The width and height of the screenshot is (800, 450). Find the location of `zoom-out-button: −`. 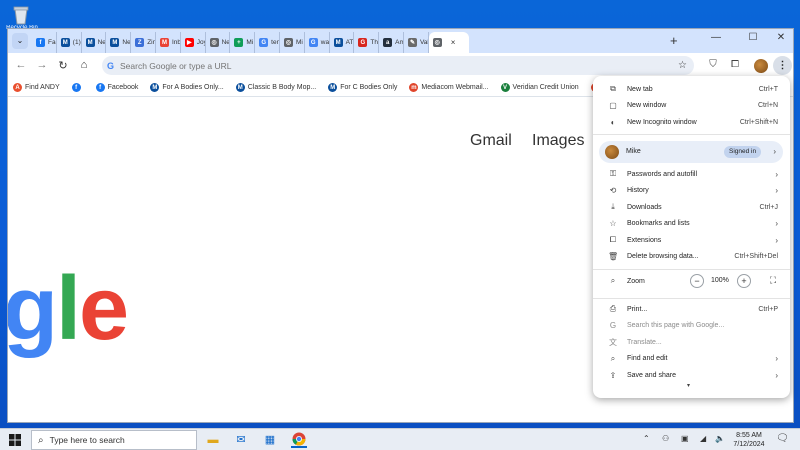

zoom-out-button: − is located at coordinates (697, 281).